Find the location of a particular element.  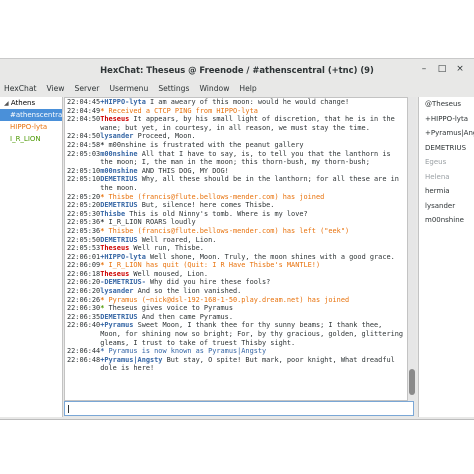

timestamp: 22:05:10 is located at coordinates (84, 179).